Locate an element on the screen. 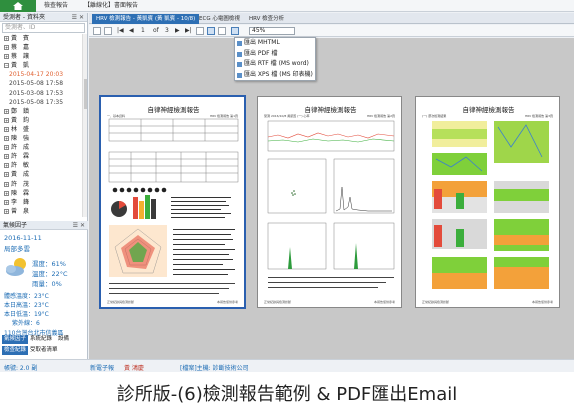  page-setup-icon is located at coordinates (222, 31).